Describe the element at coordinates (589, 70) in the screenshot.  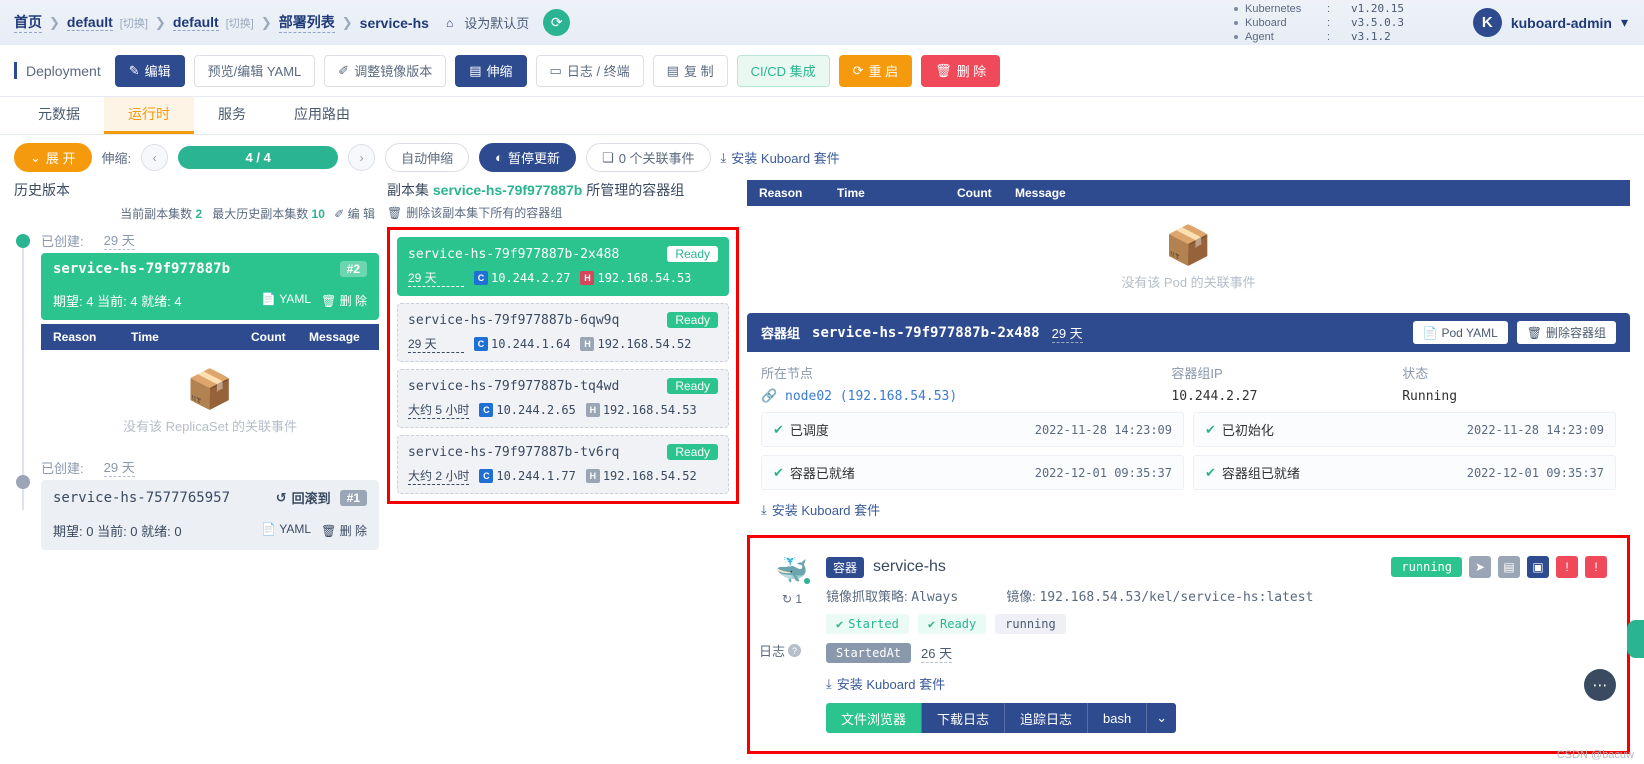
I see `logs-terminal-button: ▭ 日志 / 终端` at that location.